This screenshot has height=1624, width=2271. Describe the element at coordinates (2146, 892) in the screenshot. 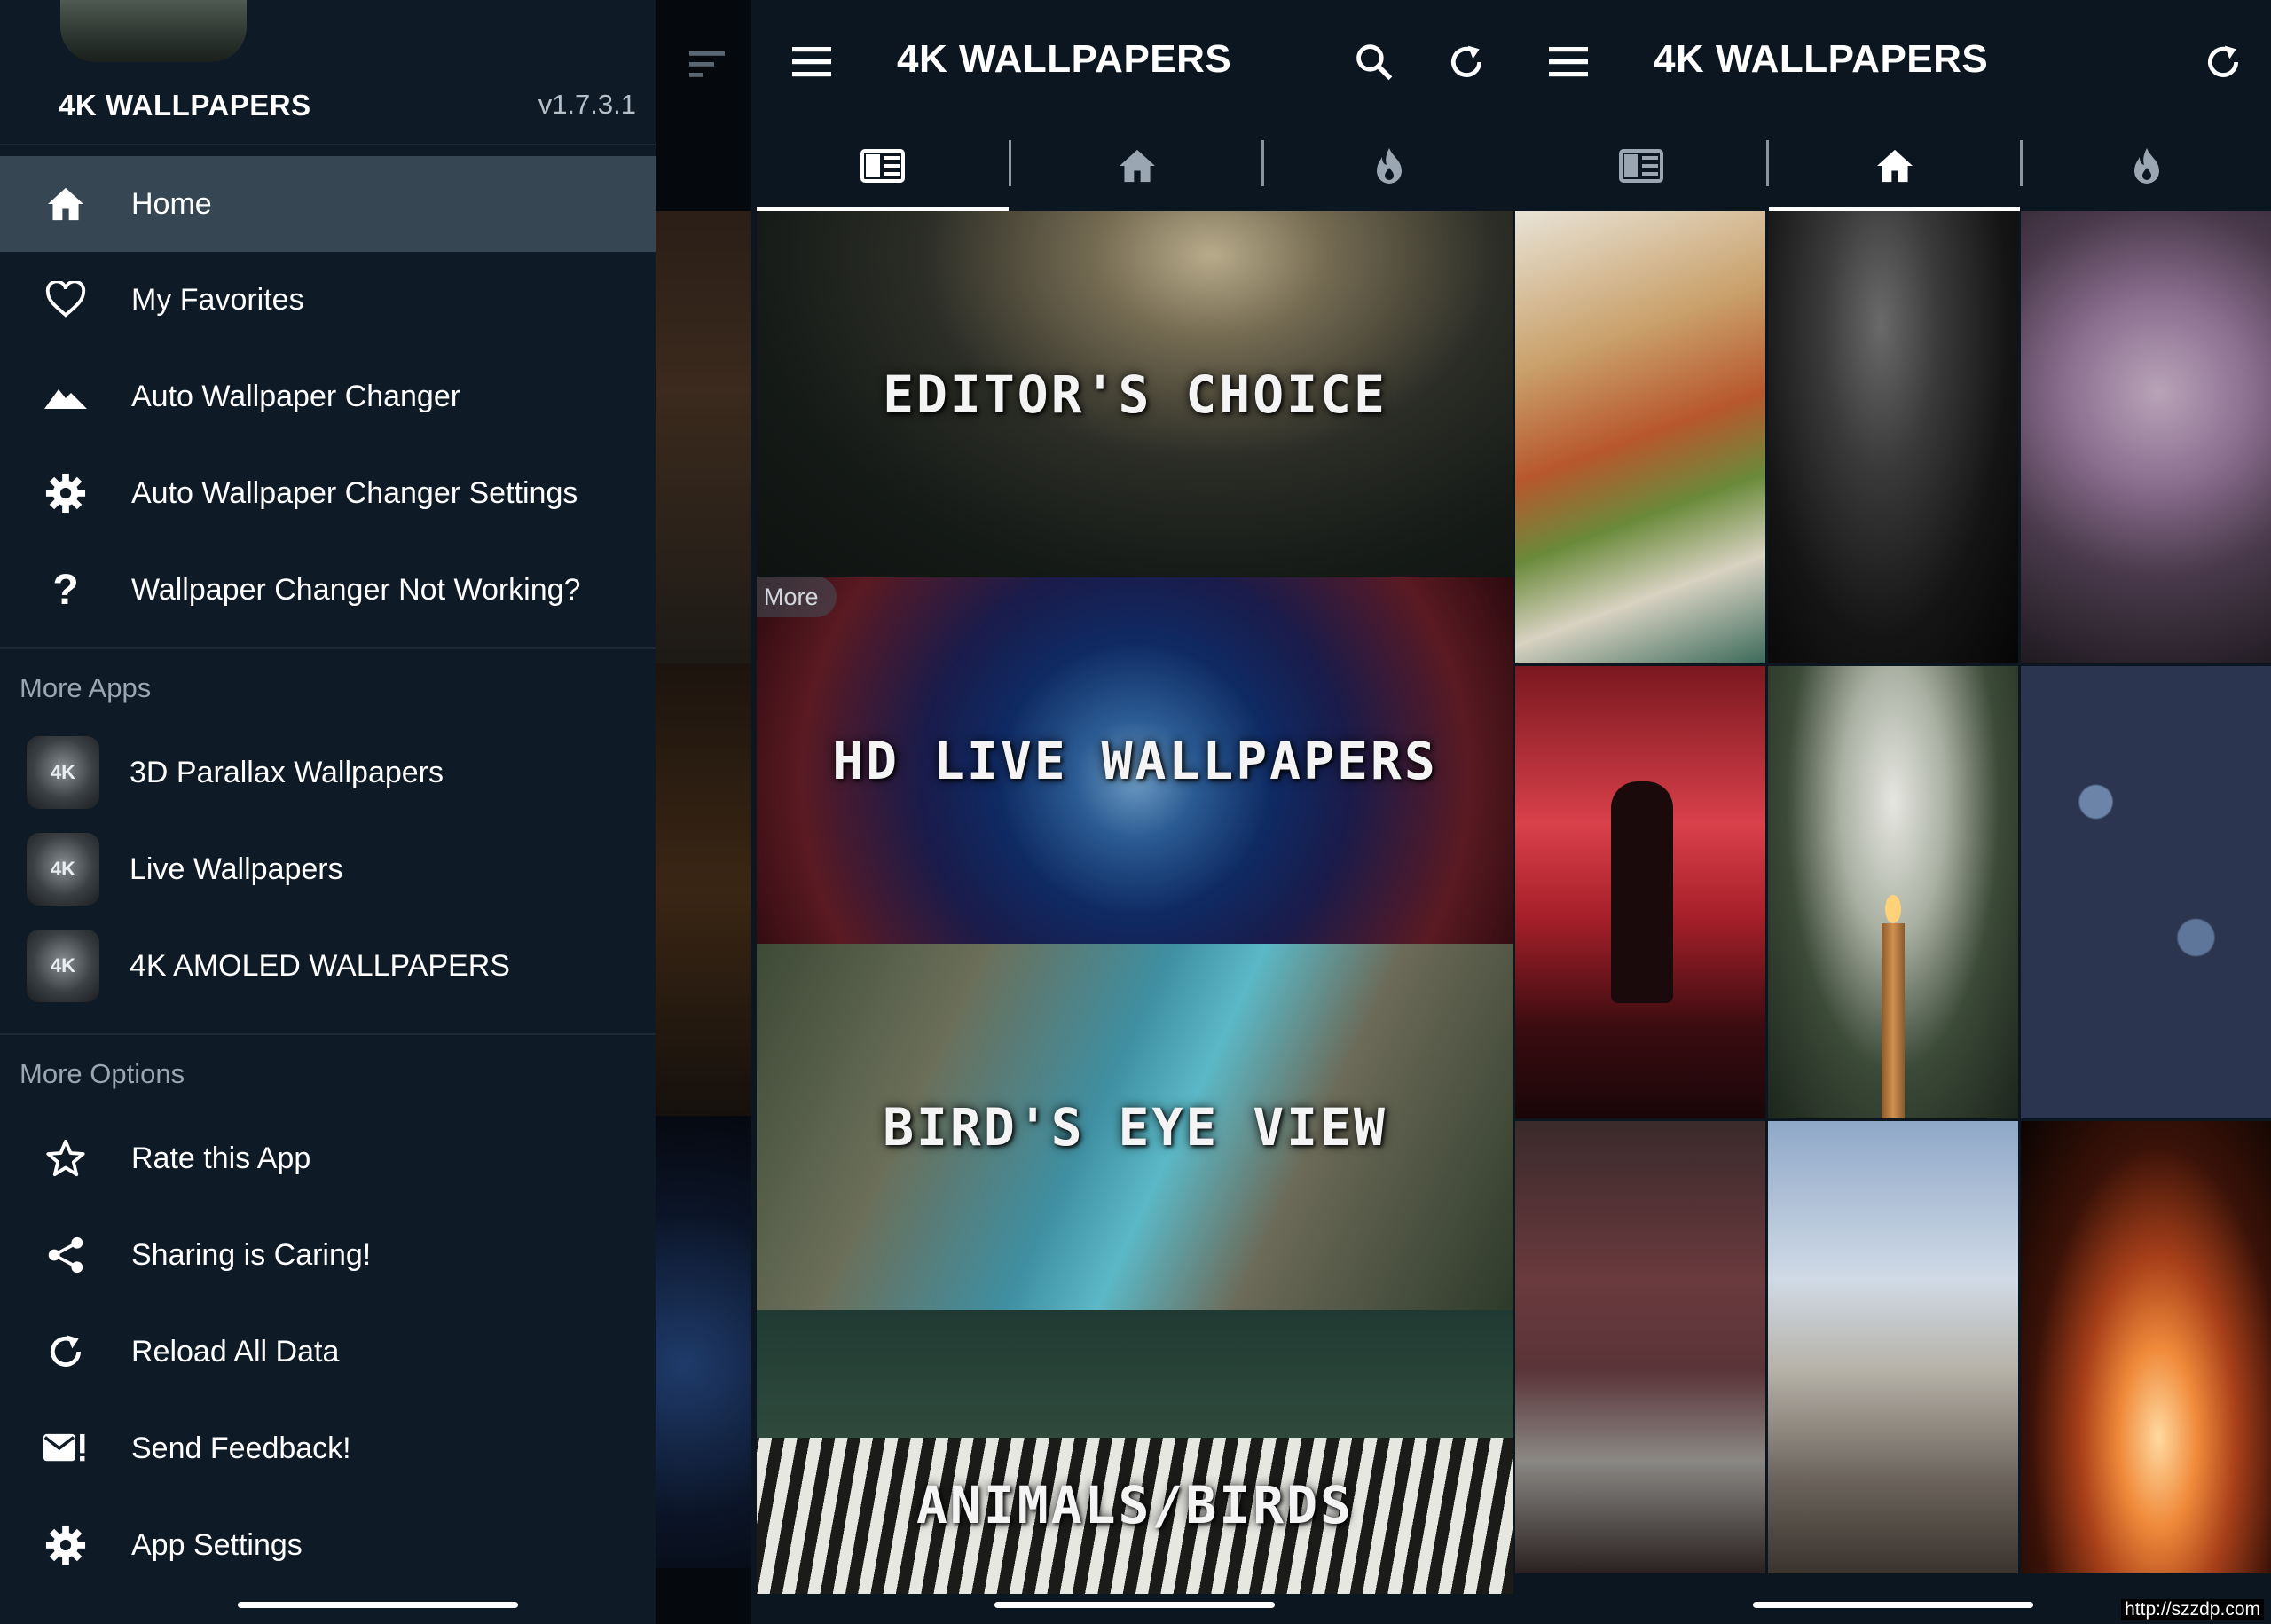

I see `wallpaper-thumbnail-plums` at that location.